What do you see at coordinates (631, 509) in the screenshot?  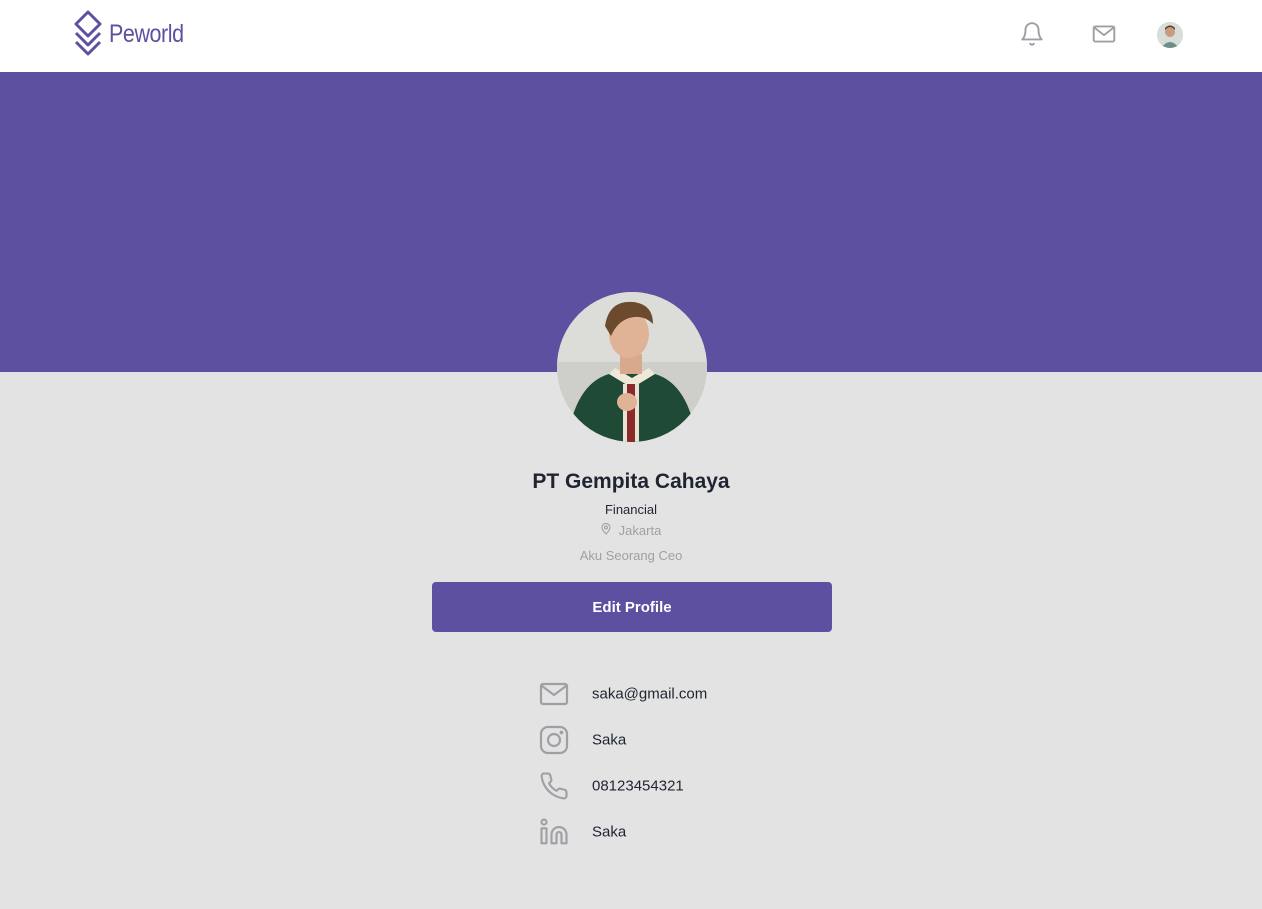 I see `industry-label: Financial` at bounding box center [631, 509].